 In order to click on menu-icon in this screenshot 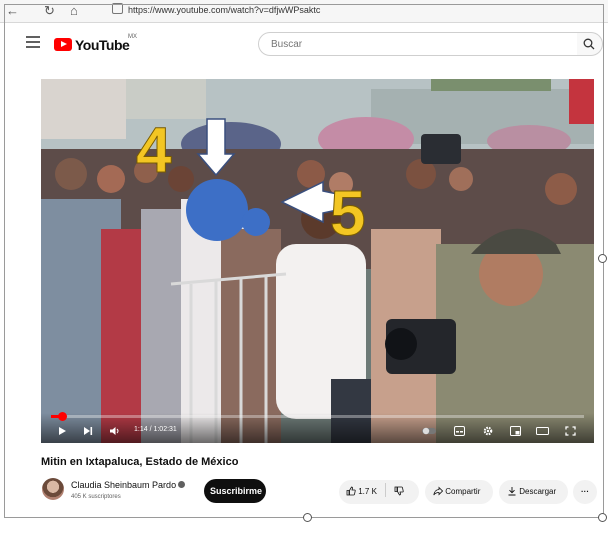, I will do `click(33, 42)`.